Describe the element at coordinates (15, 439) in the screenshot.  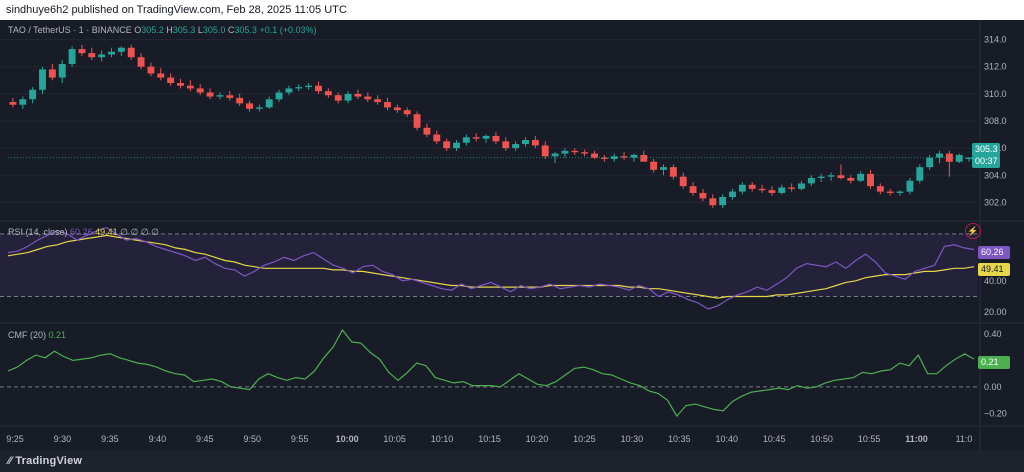
I see `time-tick-label: 9:25` at that location.